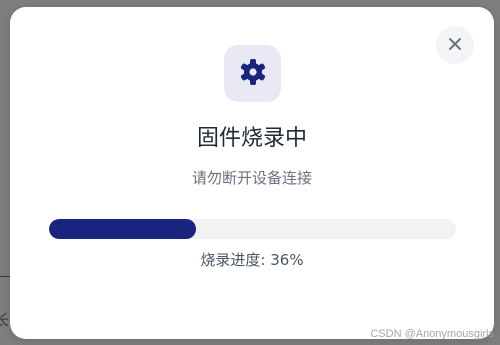 The height and width of the screenshot is (345, 500). I want to click on progress-label: 烧录进度: 36%, so click(252, 260).